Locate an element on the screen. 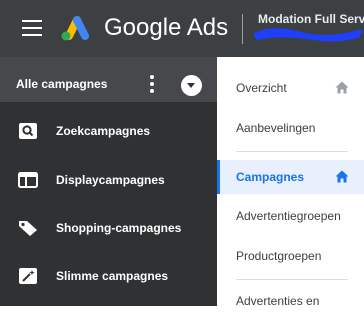 The width and height of the screenshot is (364, 318). nav-item-product-groups: Productgroepen is located at coordinates (290, 256).